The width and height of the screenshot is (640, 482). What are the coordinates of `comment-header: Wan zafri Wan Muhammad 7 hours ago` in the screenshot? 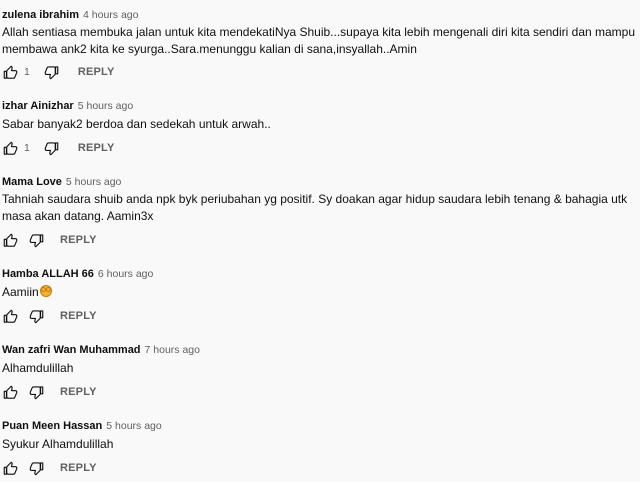 It's located at (101, 349).